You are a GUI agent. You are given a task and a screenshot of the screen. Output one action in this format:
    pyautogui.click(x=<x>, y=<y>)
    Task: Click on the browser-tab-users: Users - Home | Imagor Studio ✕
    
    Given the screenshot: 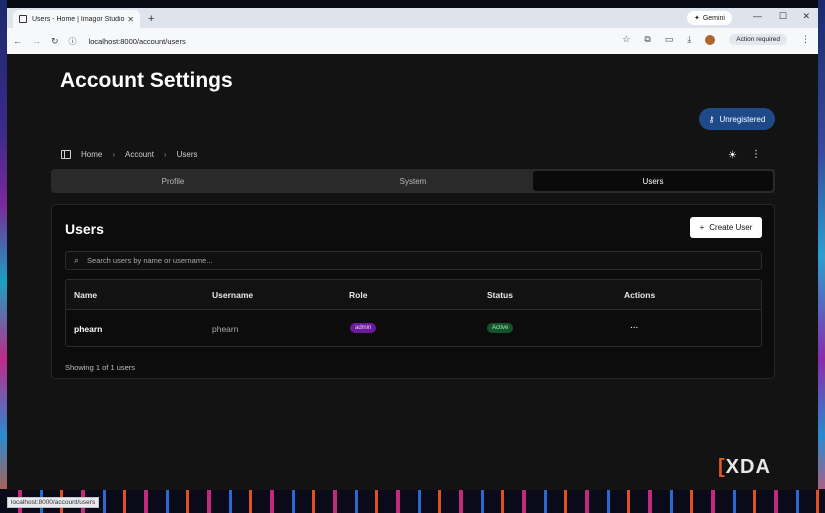 What is the action you would take?
    pyautogui.click(x=76, y=19)
    